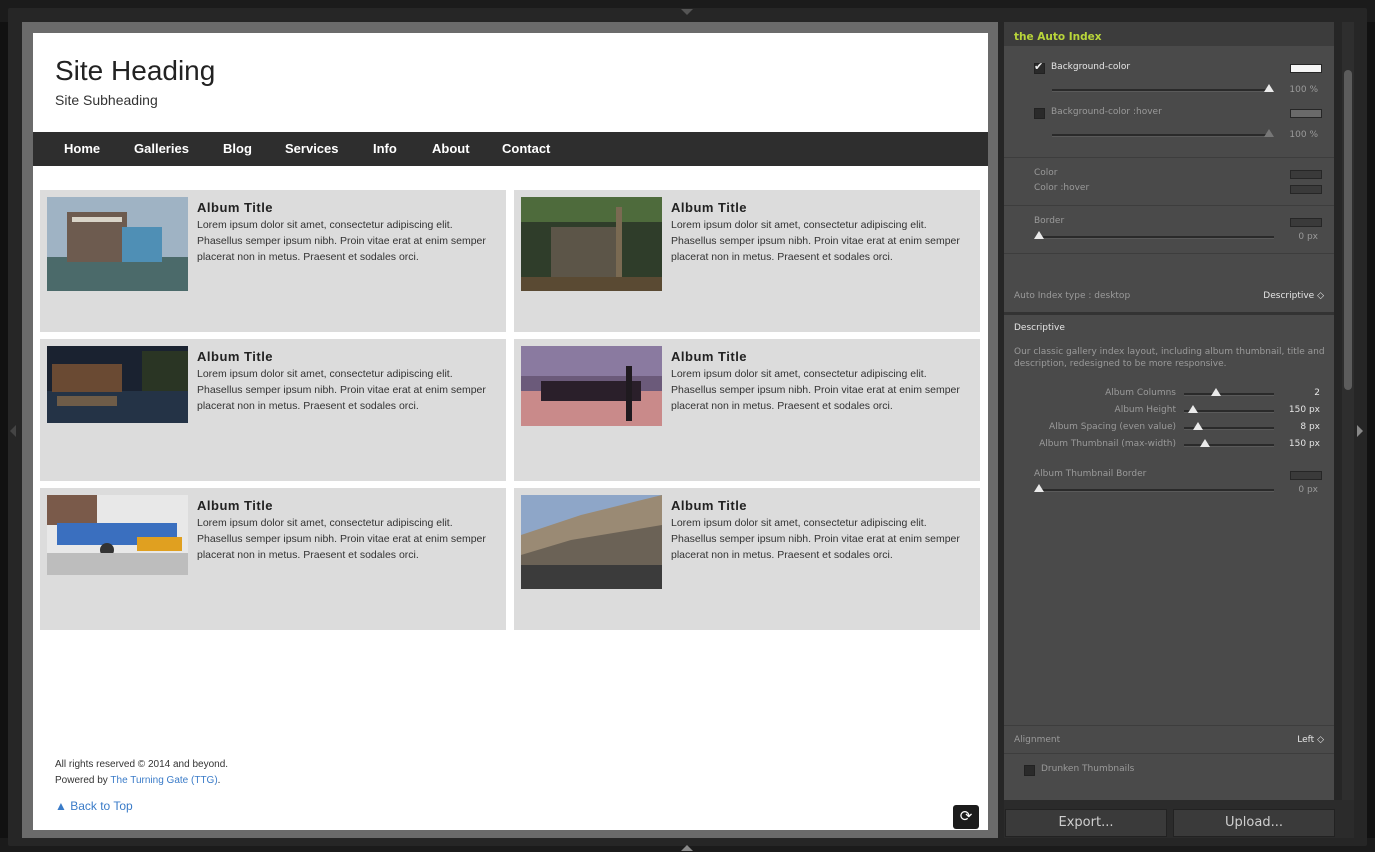 Image resolution: width=1375 pixels, height=852 pixels. I want to click on bg-hover-value: 100 %, so click(1303, 135).